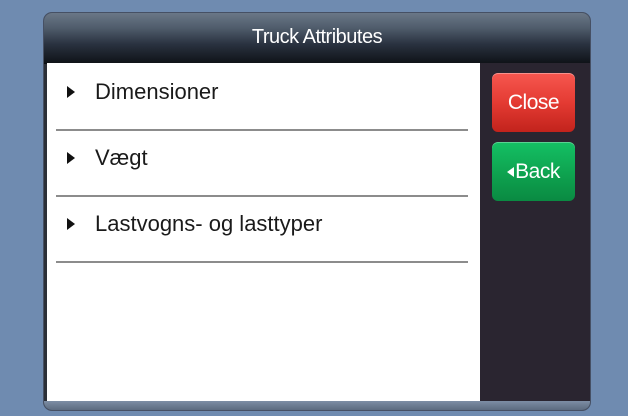  I want to click on title-bar: Truck Attributes, so click(317, 38).